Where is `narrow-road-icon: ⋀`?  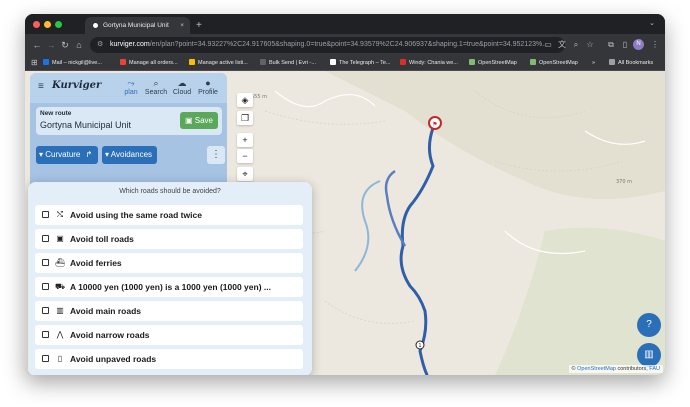
narrow-road-icon: ⋀ is located at coordinates (60, 334).